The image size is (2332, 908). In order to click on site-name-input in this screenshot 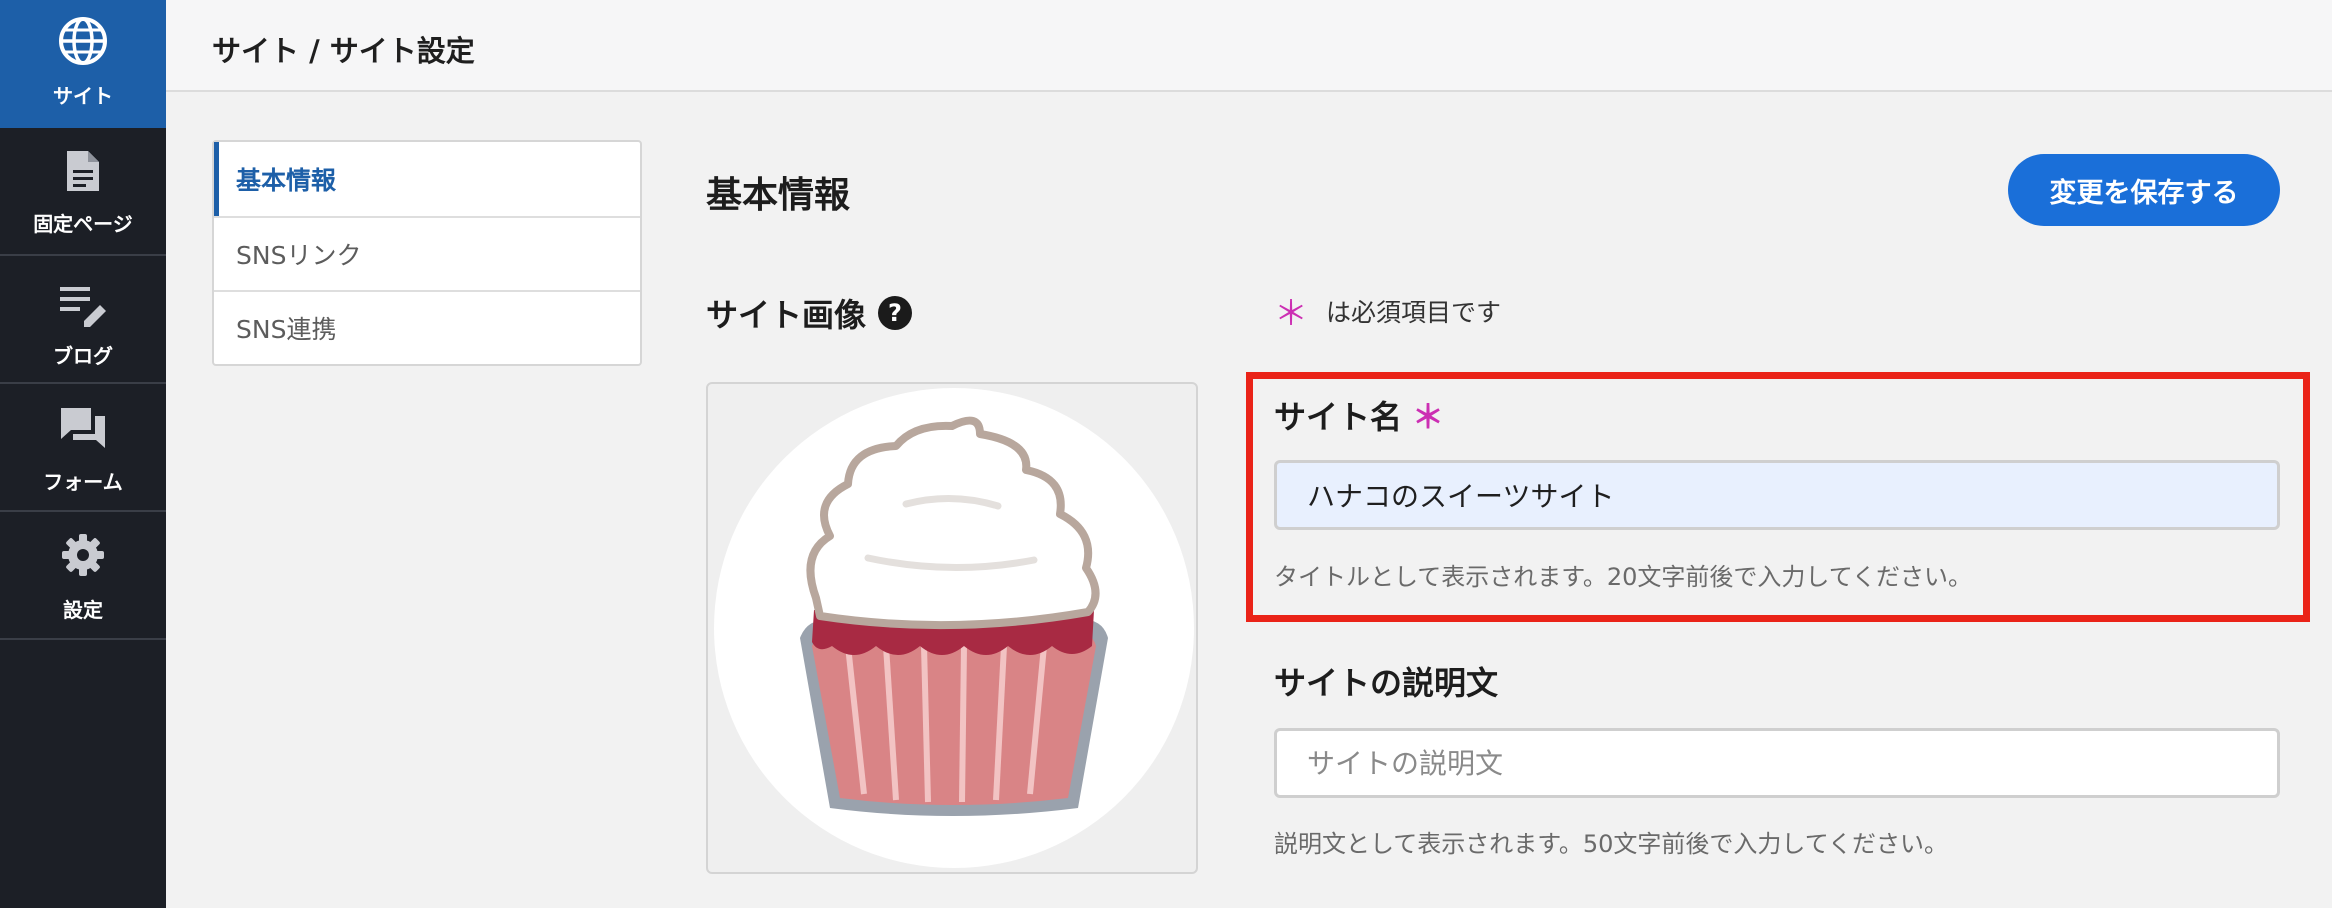, I will do `click(1777, 495)`.